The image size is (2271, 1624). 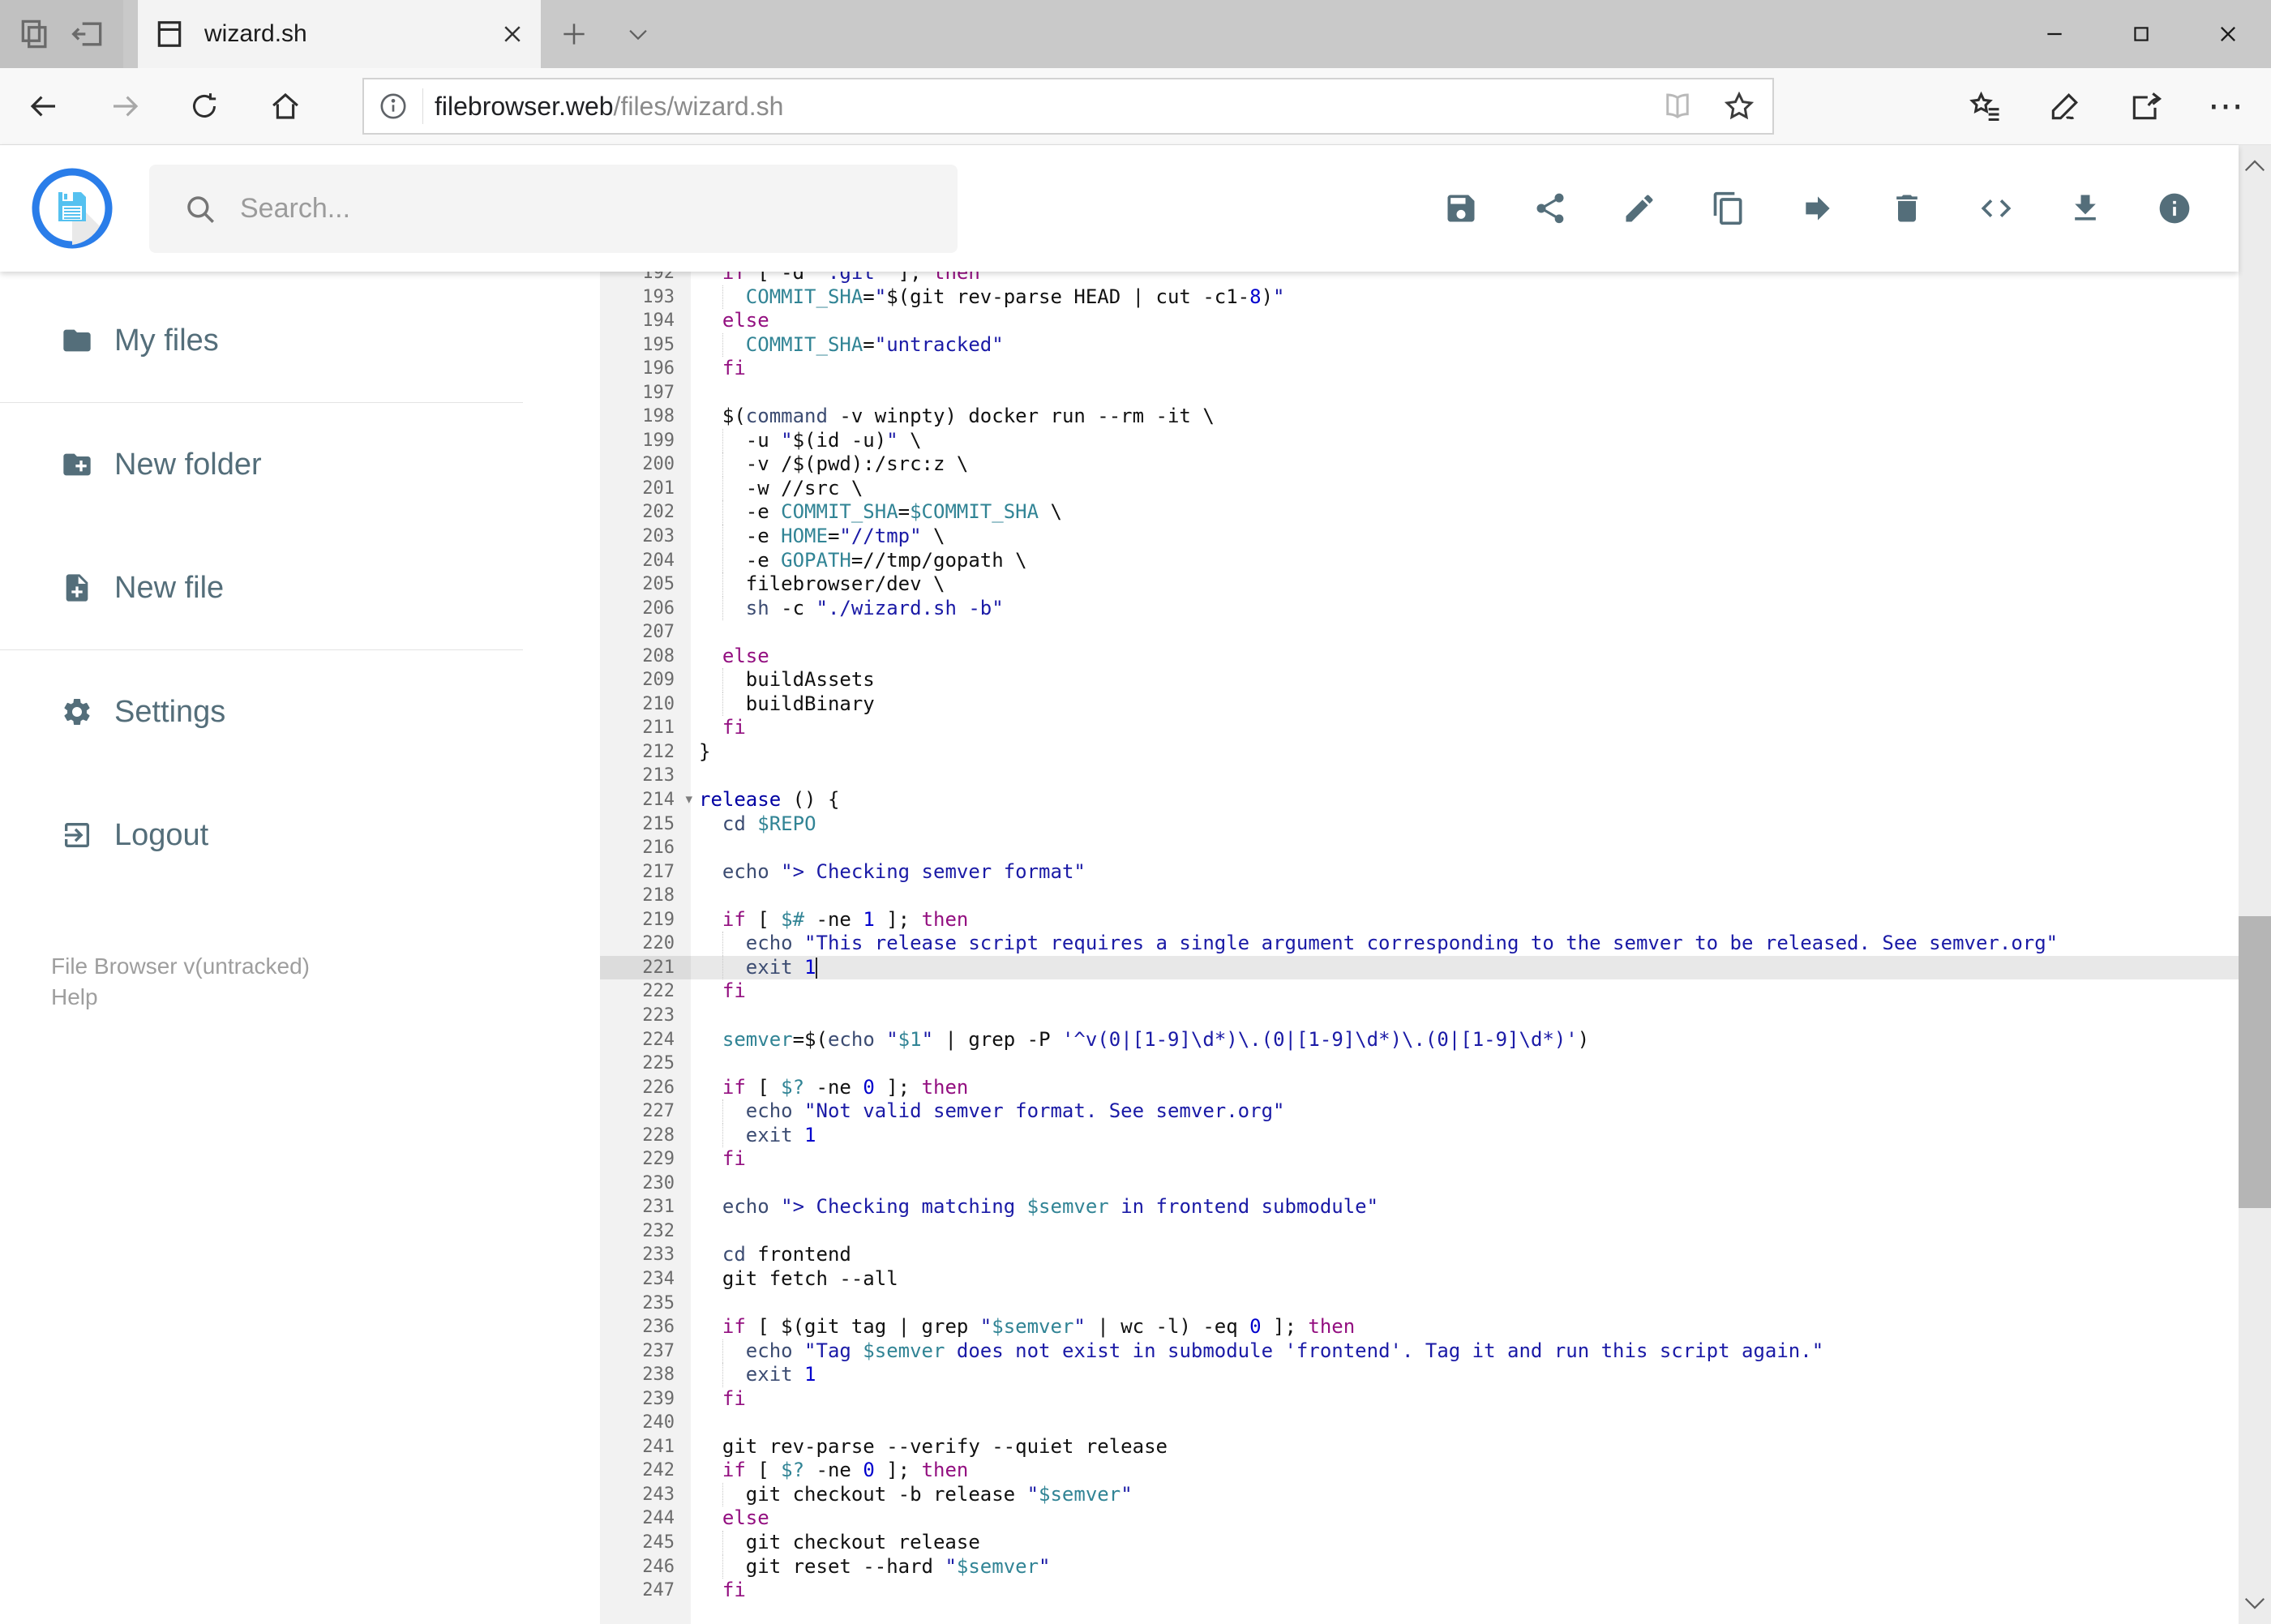 What do you see at coordinates (1420, 1255) in the screenshot?
I see `code-line: 233 cd frontend` at bounding box center [1420, 1255].